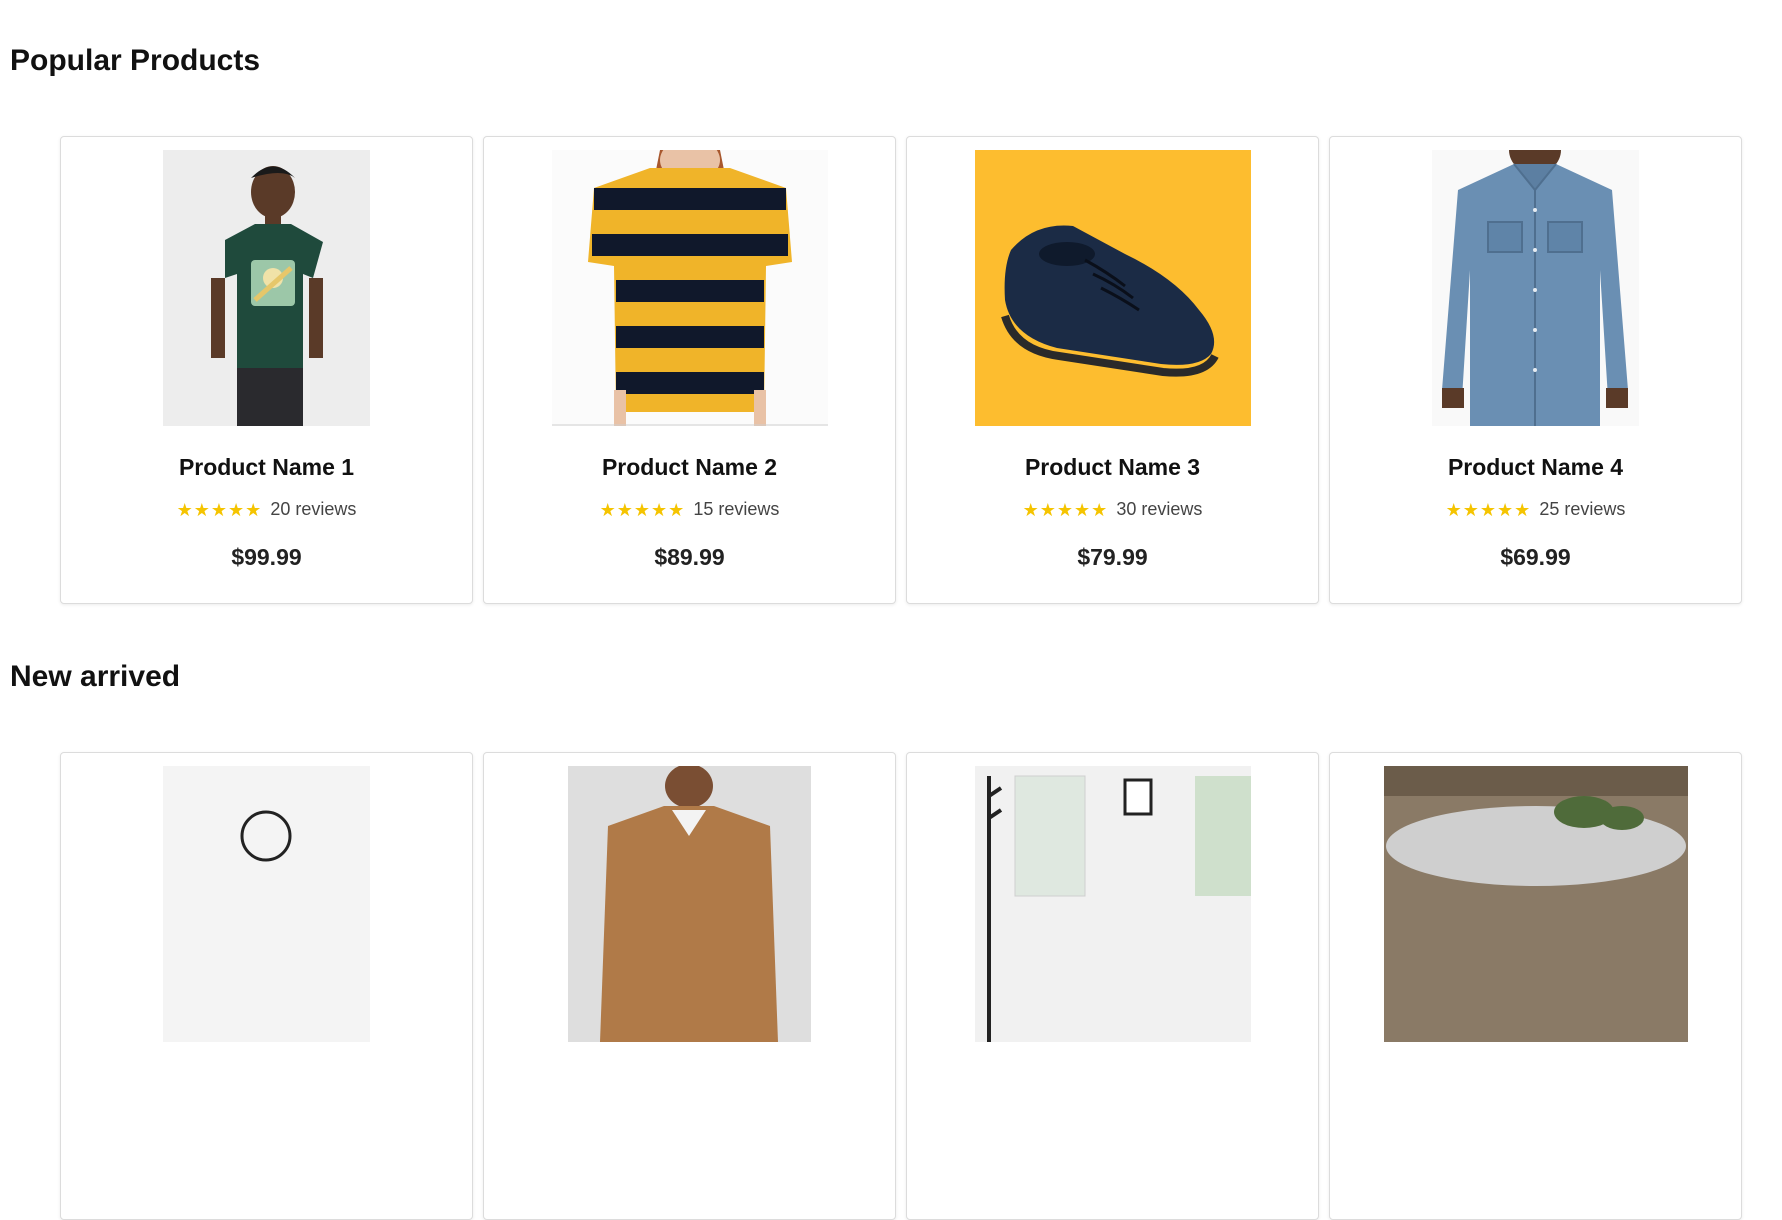 The width and height of the screenshot is (1782, 1220). I want to click on review-count: 20 reviews, so click(313, 509).